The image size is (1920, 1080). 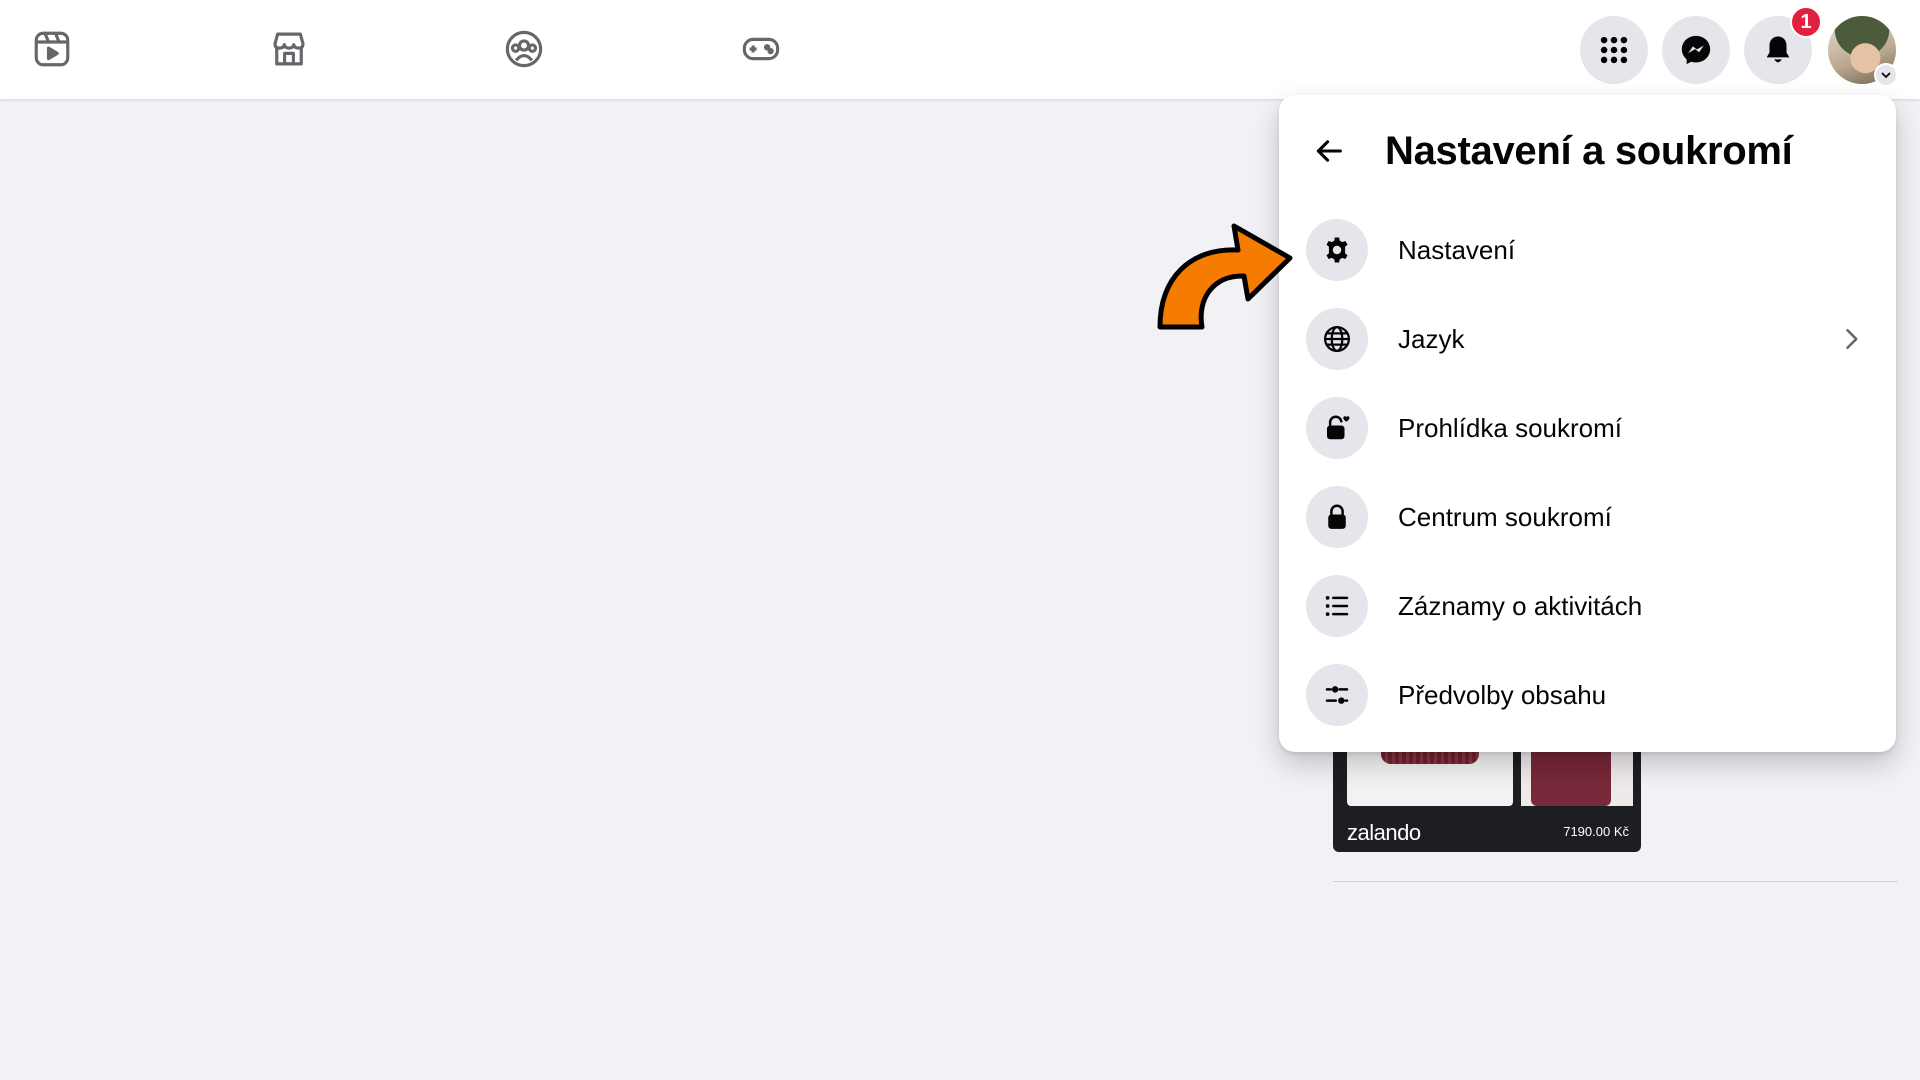 I want to click on divider, so click(x=1615, y=881).